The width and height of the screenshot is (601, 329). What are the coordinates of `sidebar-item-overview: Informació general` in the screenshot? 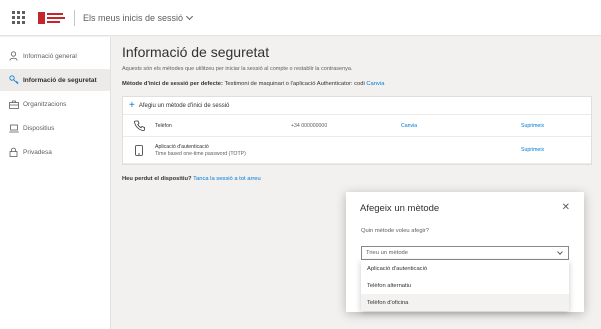 It's located at (55, 56).